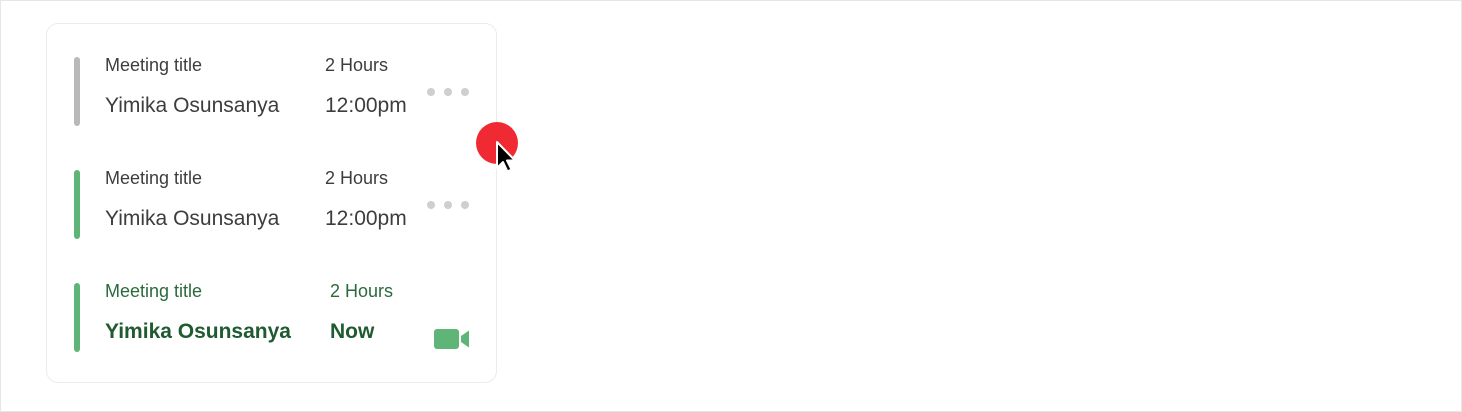 Image resolution: width=1462 pixels, height=412 pixels. Describe the element at coordinates (506, 157) in the screenshot. I see `mouse-pointer-icon` at that location.